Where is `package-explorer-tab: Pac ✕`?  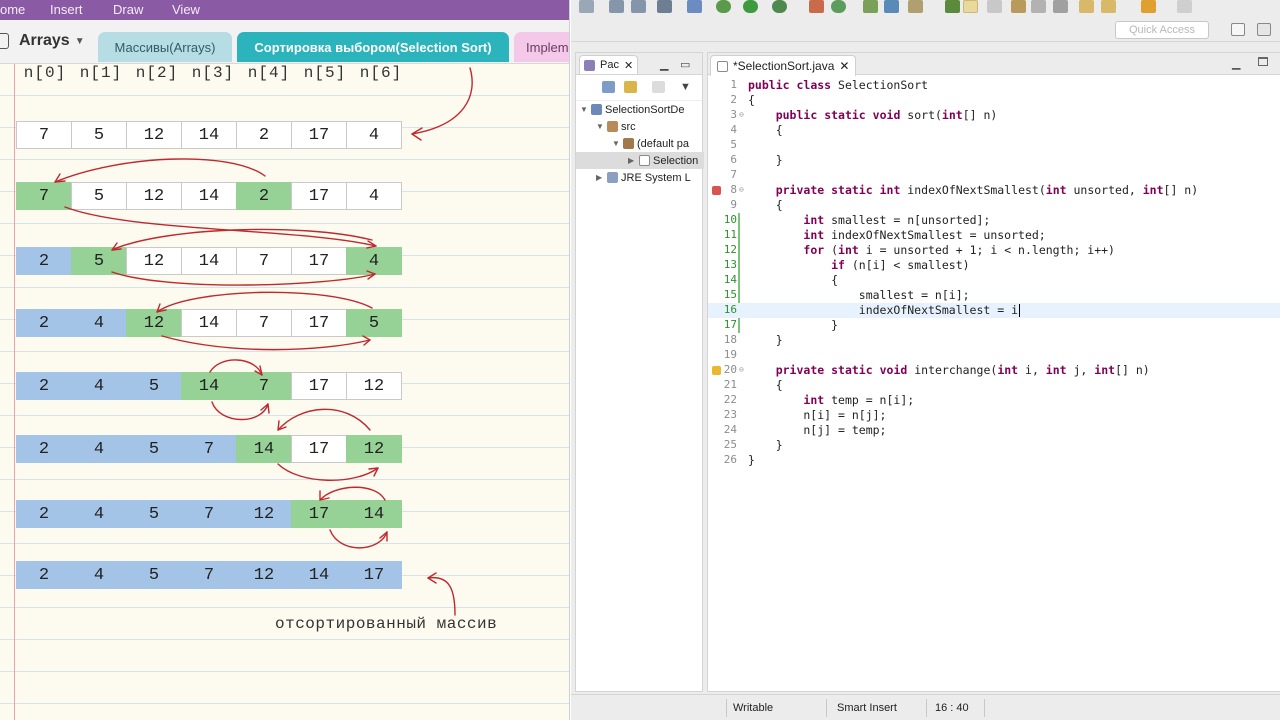 package-explorer-tab: Pac ✕ is located at coordinates (609, 64).